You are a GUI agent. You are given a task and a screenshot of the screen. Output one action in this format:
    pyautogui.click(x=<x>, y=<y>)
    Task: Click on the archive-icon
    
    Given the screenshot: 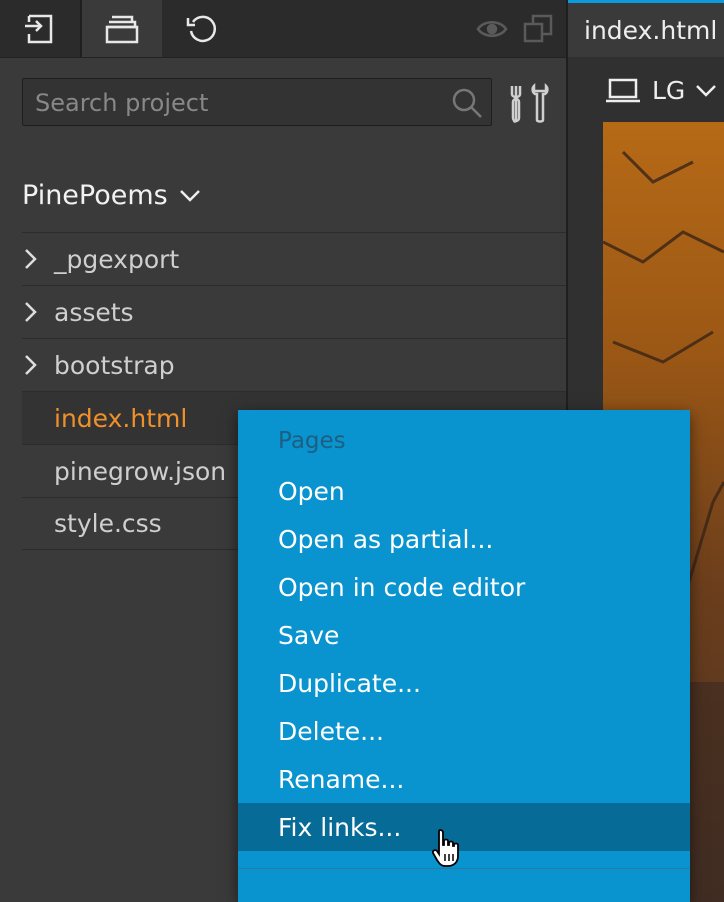 What is the action you would take?
    pyautogui.click(x=122, y=29)
    